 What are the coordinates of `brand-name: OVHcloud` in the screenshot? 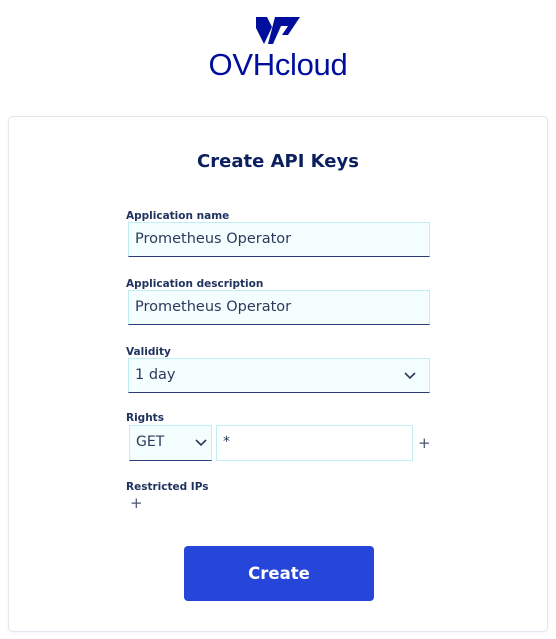 It's located at (278, 64).